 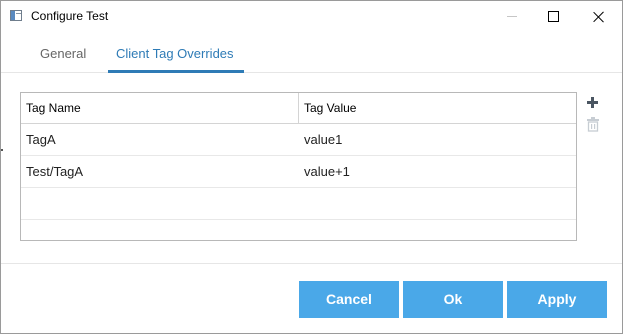 I want to click on table-header: Tag Name Tag Value, so click(x=298, y=108).